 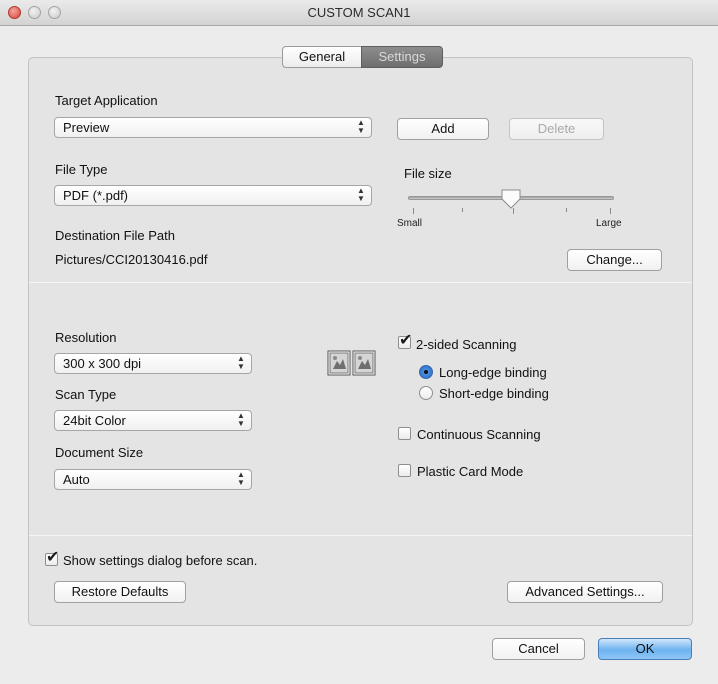 What do you see at coordinates (96, 195) in the screenshot?
I see `file-type-value: PDF (*.pdf)` at bounding box center [96, 195].